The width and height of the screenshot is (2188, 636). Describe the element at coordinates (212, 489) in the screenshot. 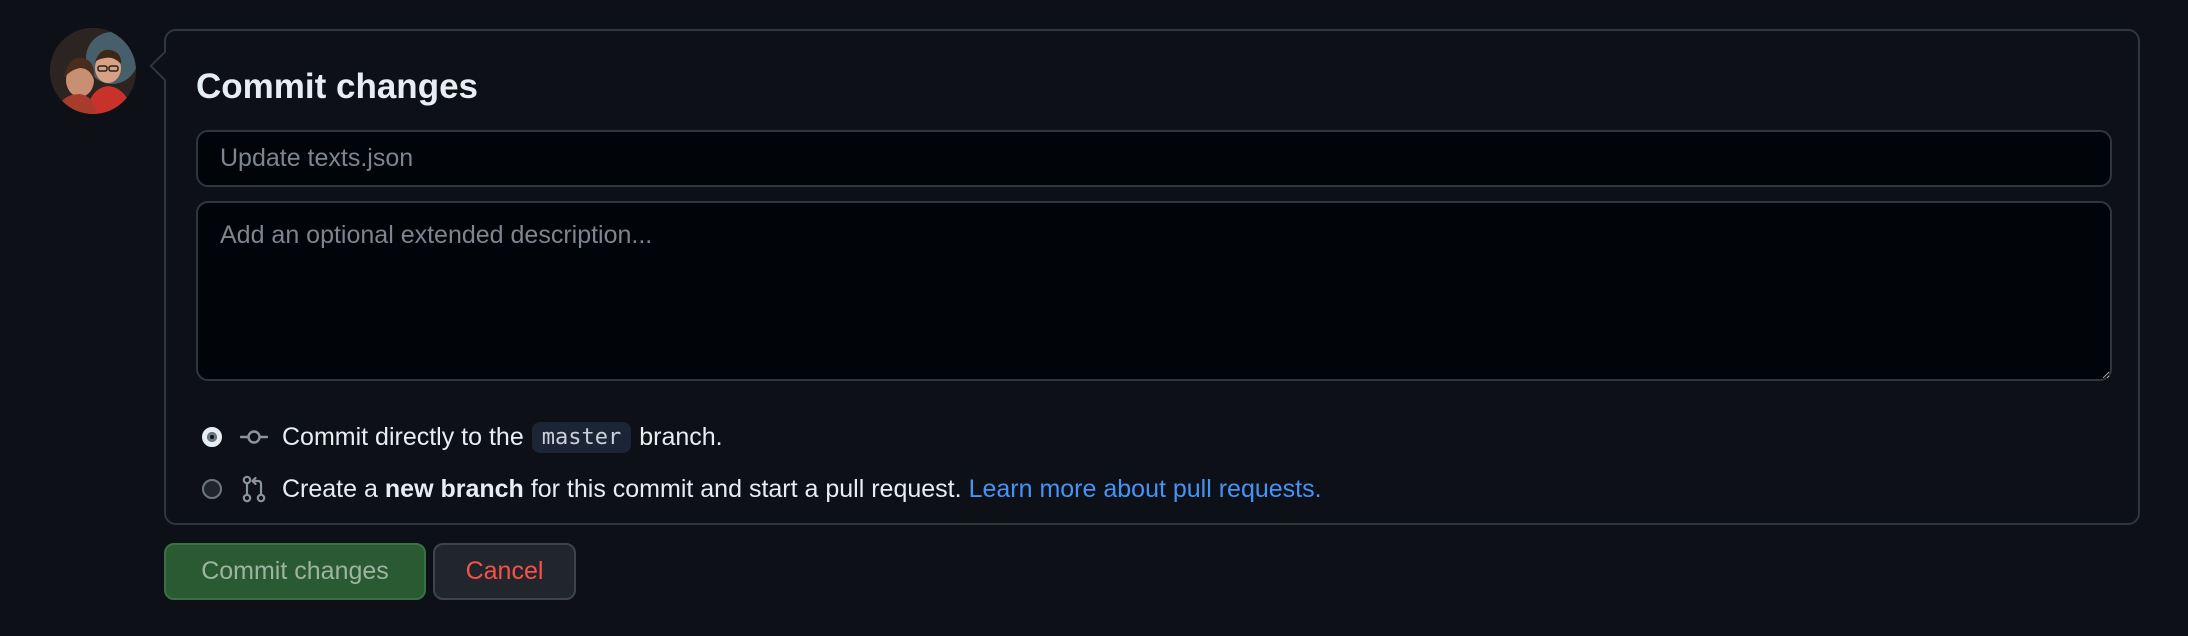

I see `radio-new-branch` at that location.